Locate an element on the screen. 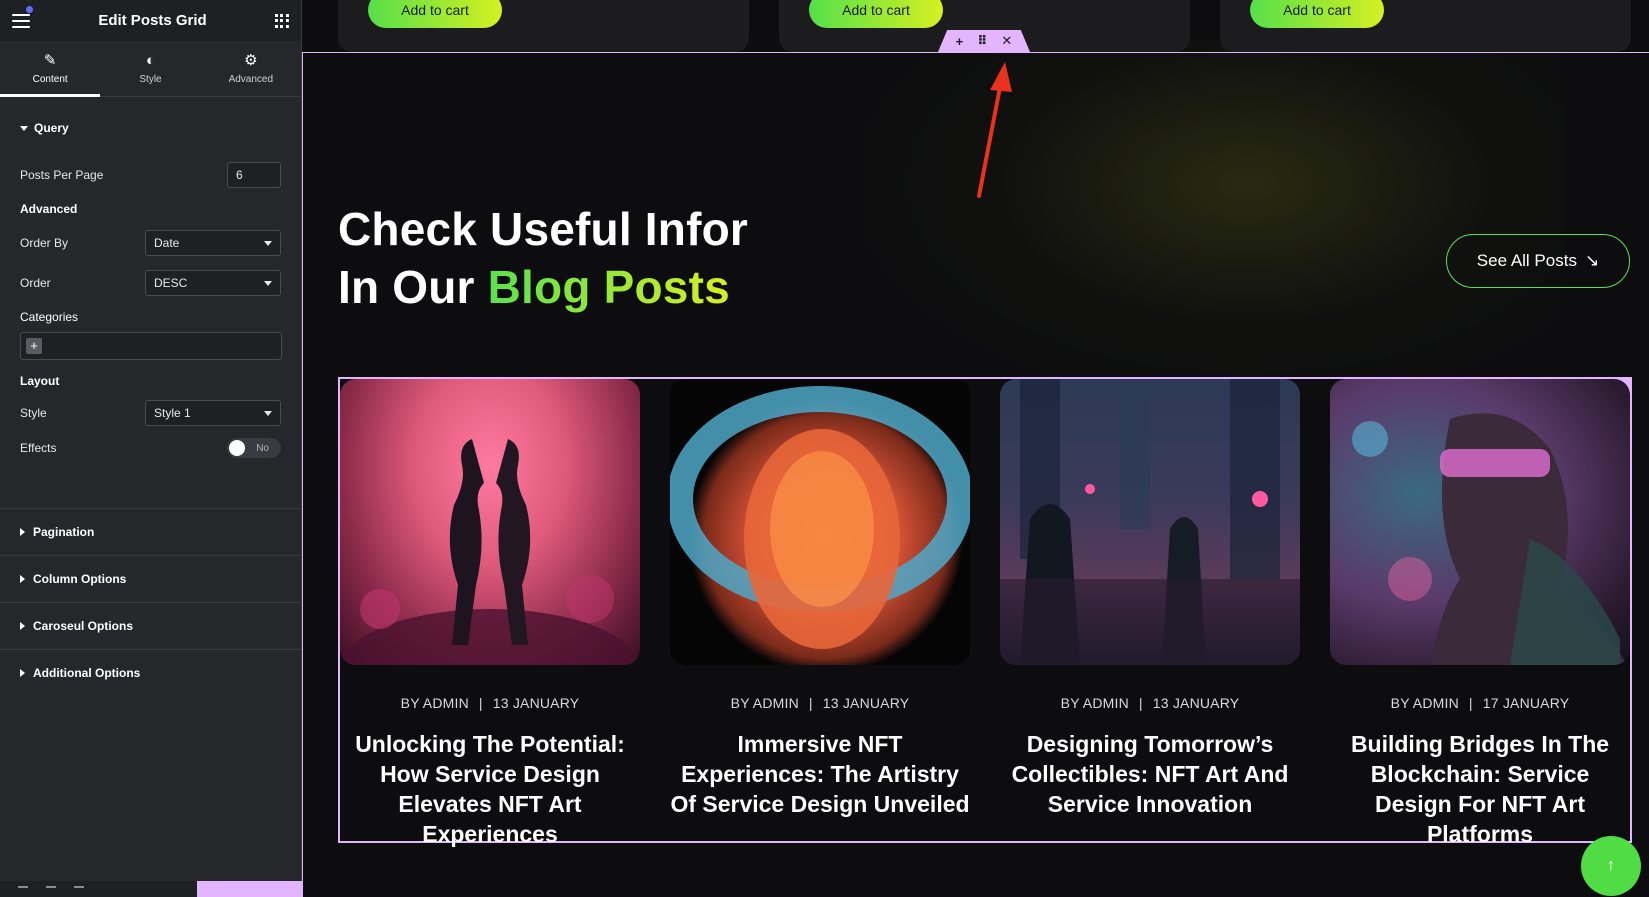 The height and width of the screenshot is (897, 1649). layers-icon is located at coordinates (51, 889).